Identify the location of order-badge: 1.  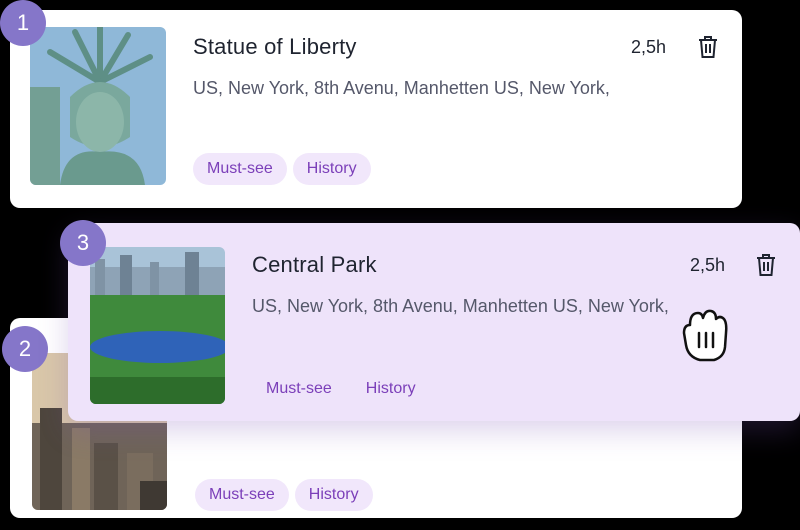
(23, 23).